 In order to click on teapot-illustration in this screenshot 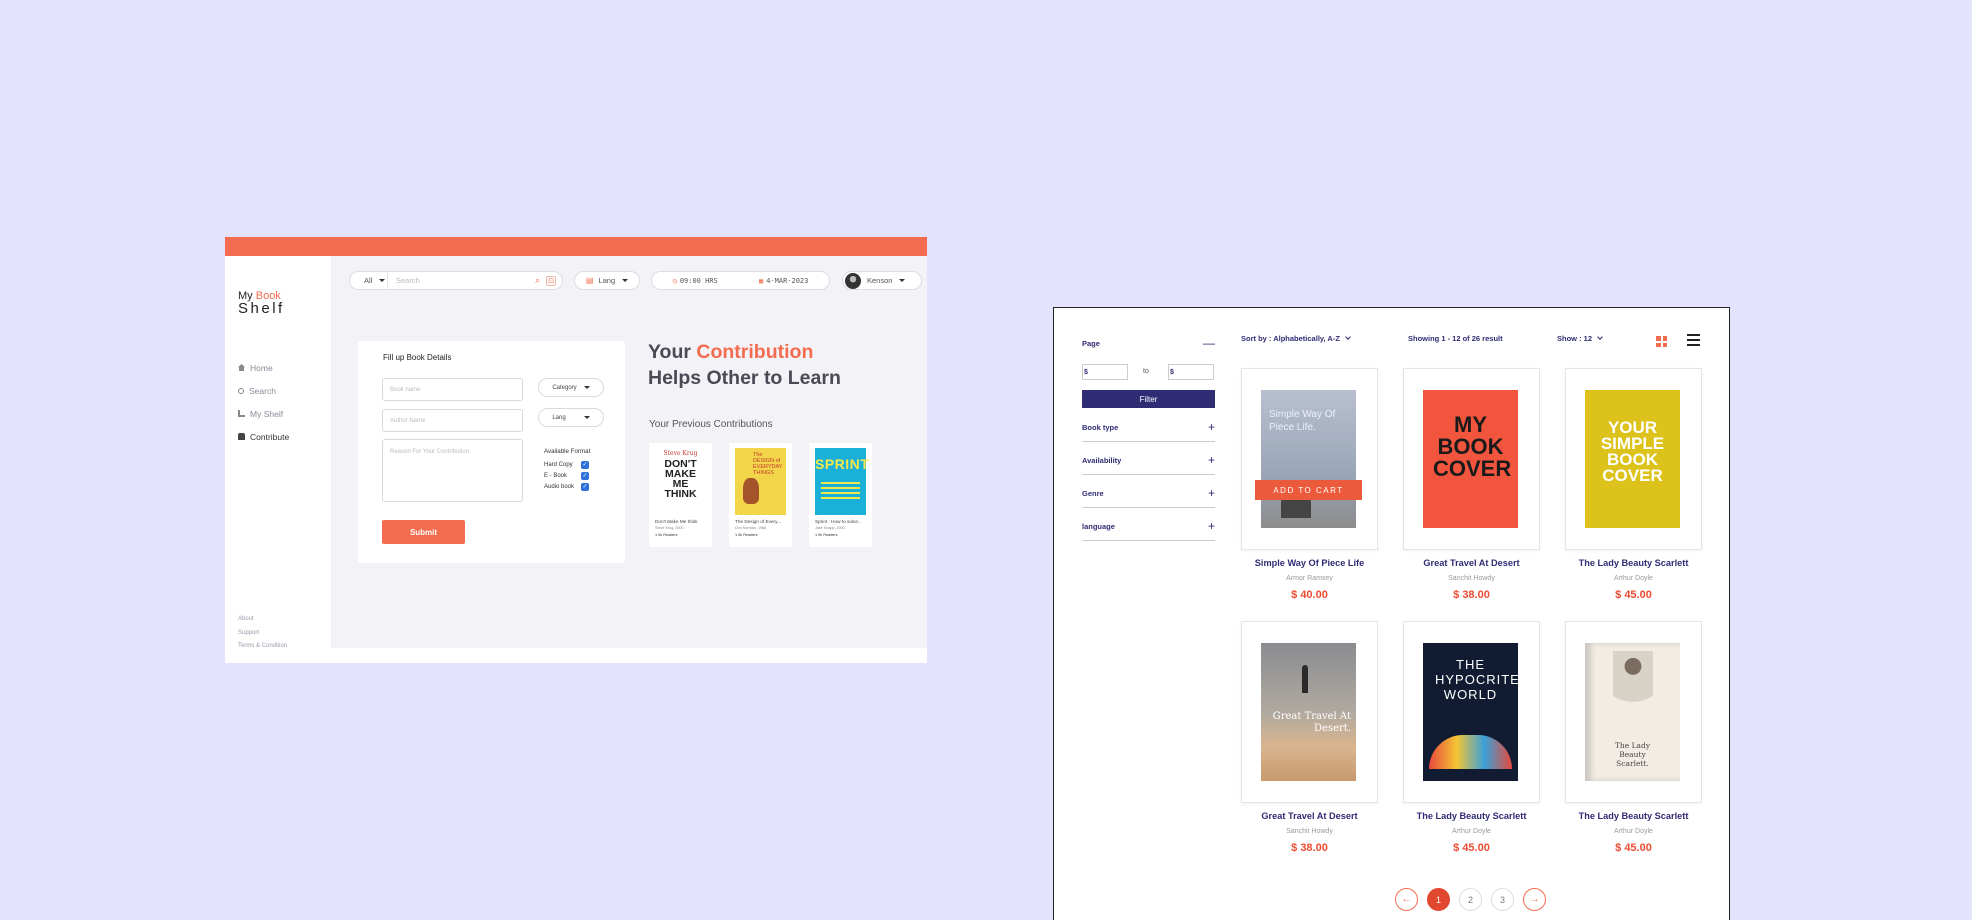, I will do `click(751, 491)`.